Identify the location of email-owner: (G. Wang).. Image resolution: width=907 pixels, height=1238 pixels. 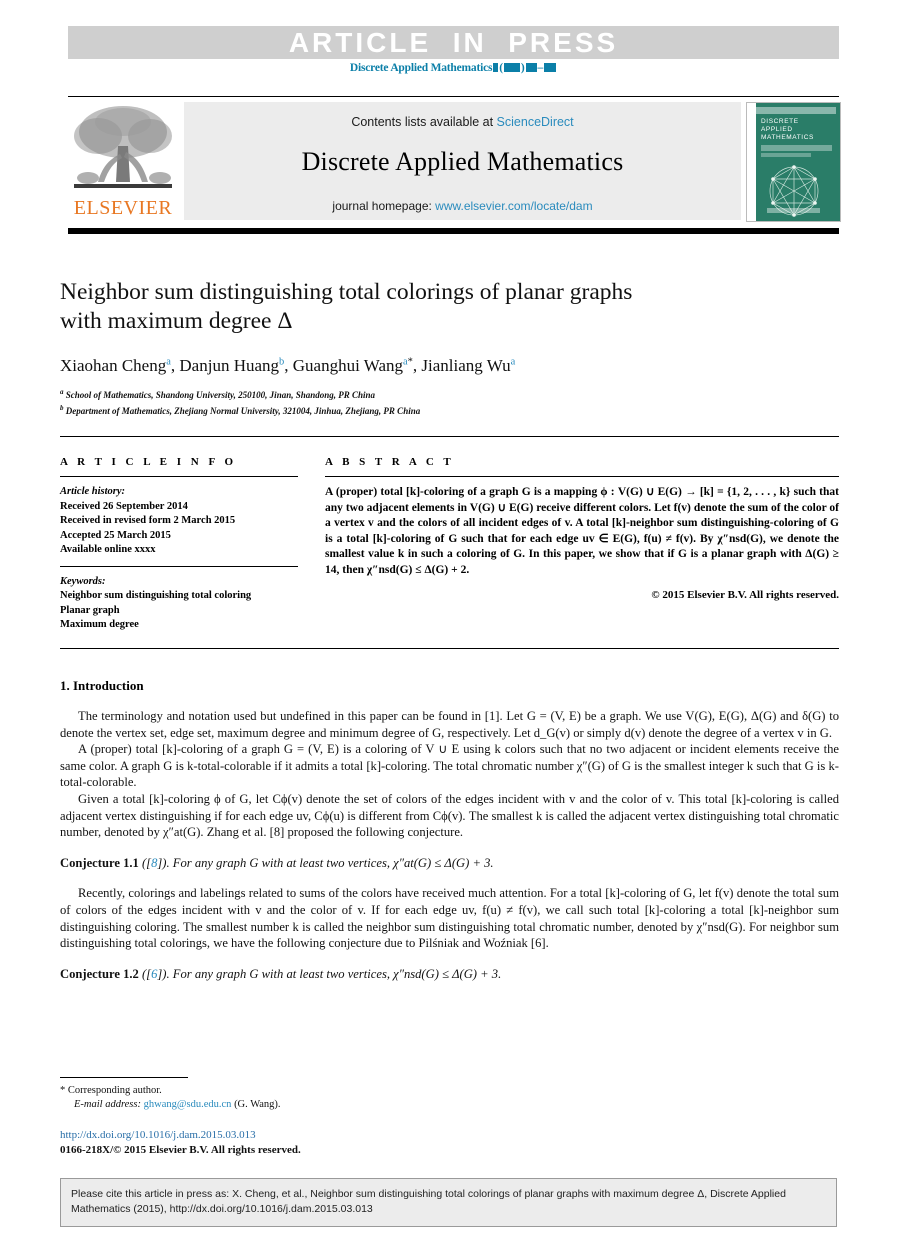
(257, 1104).